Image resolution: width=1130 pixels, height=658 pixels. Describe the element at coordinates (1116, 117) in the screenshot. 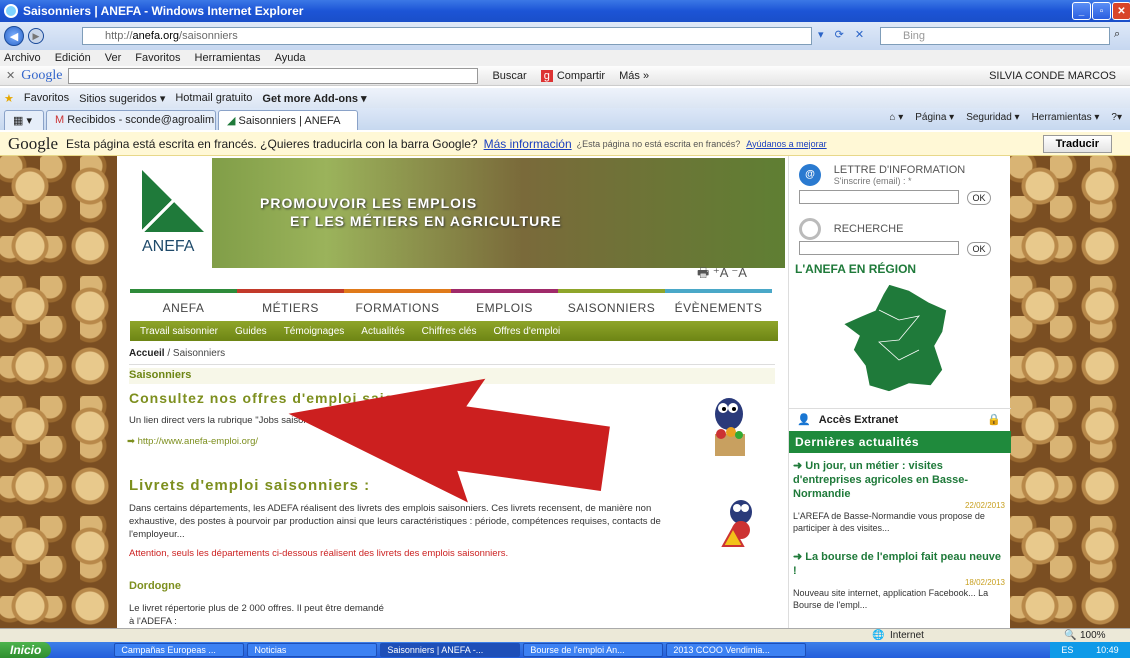

I see `help-icon: ?▾` at that location.